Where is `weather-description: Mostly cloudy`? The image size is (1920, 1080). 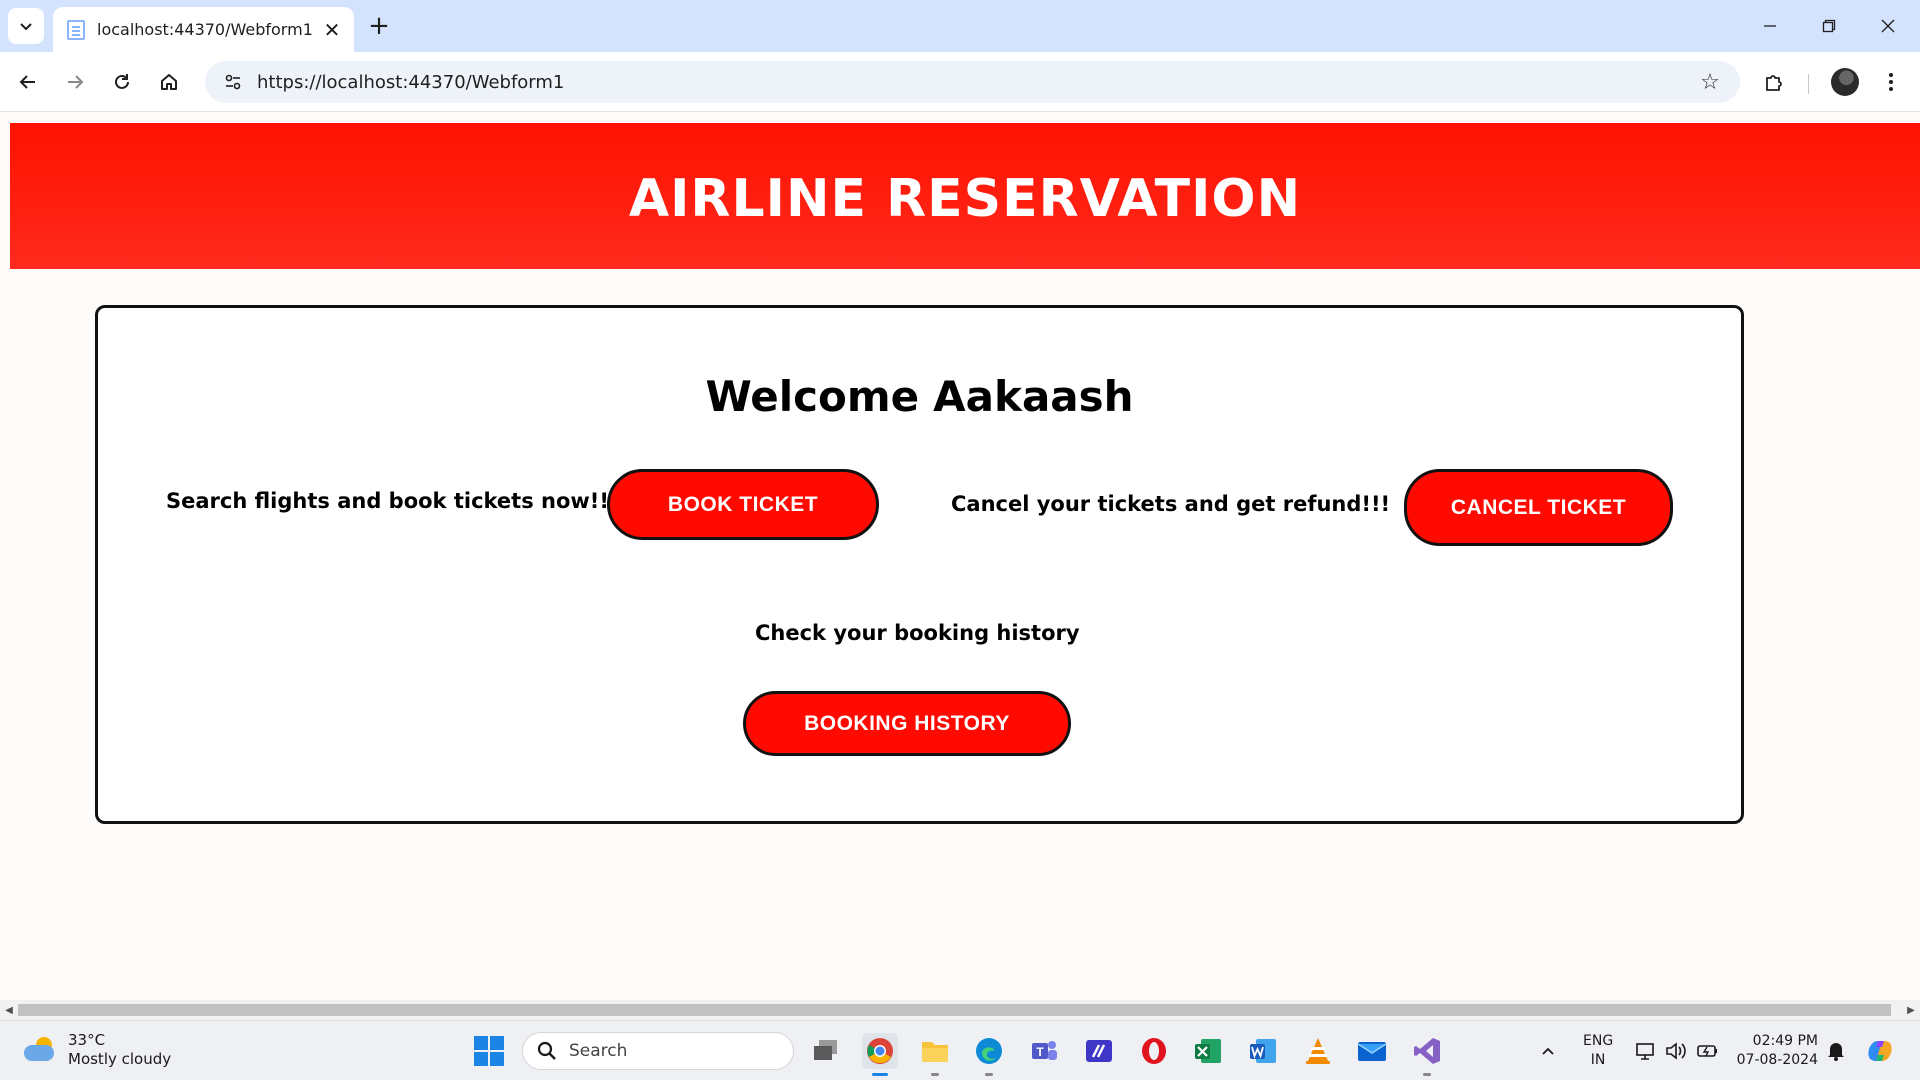 weather-description: Mostly cloudy is located at coordinates (120, 1059).